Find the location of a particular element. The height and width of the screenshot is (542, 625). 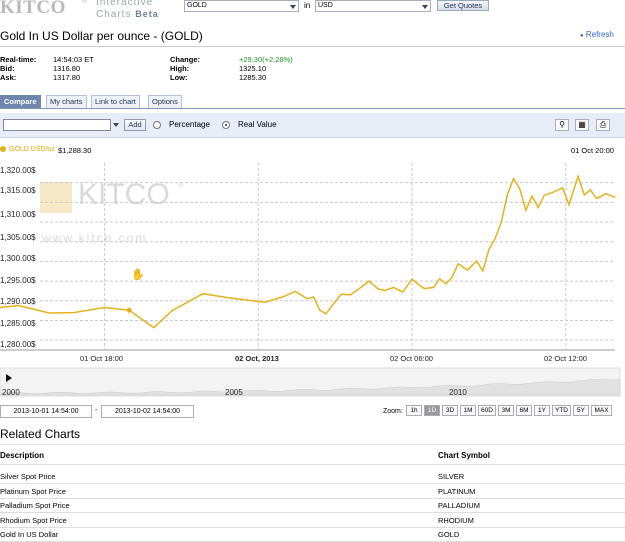

zoom-max-button: MAX is located at coordinates (601, 410).